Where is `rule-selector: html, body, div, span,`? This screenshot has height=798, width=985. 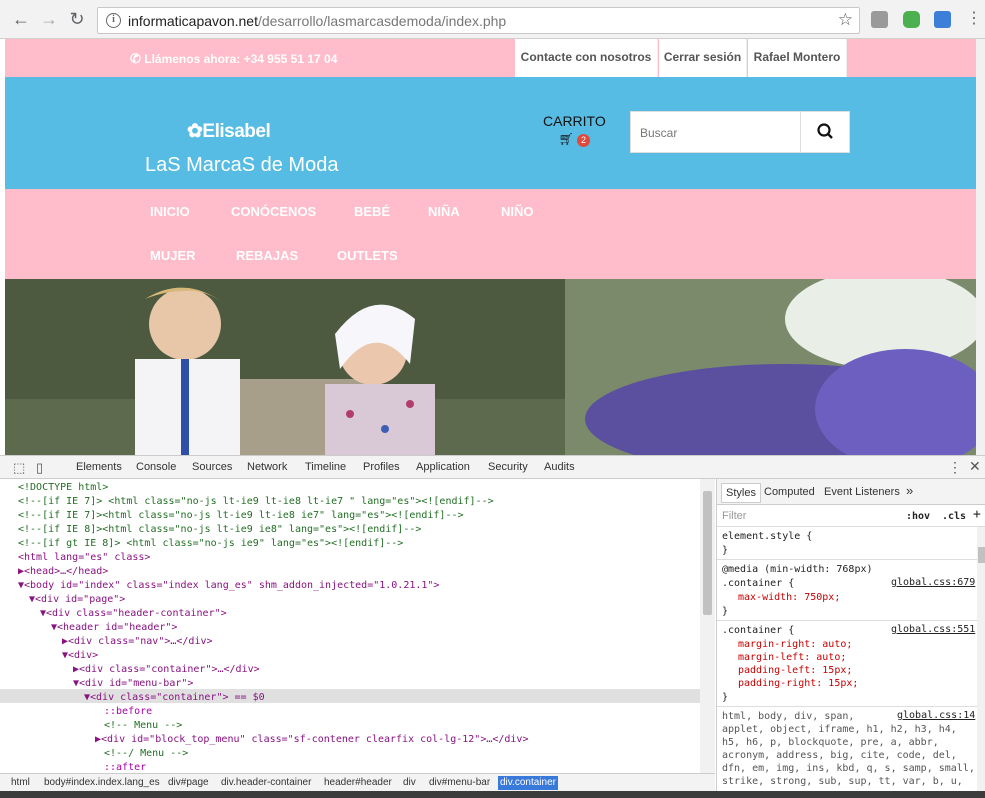 rule-selector: html, body, div, span, is located at coordinates (788, 716).